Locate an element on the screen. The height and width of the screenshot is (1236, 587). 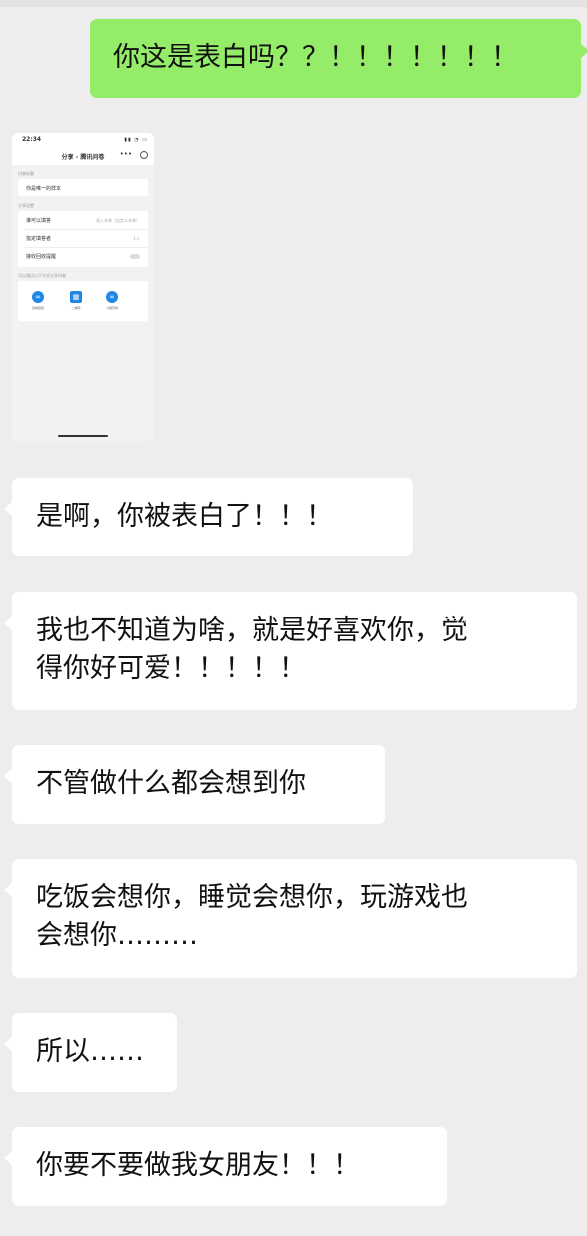
watermark-text: @一次元搞笑漫画 is located at coordinates (480, 619).